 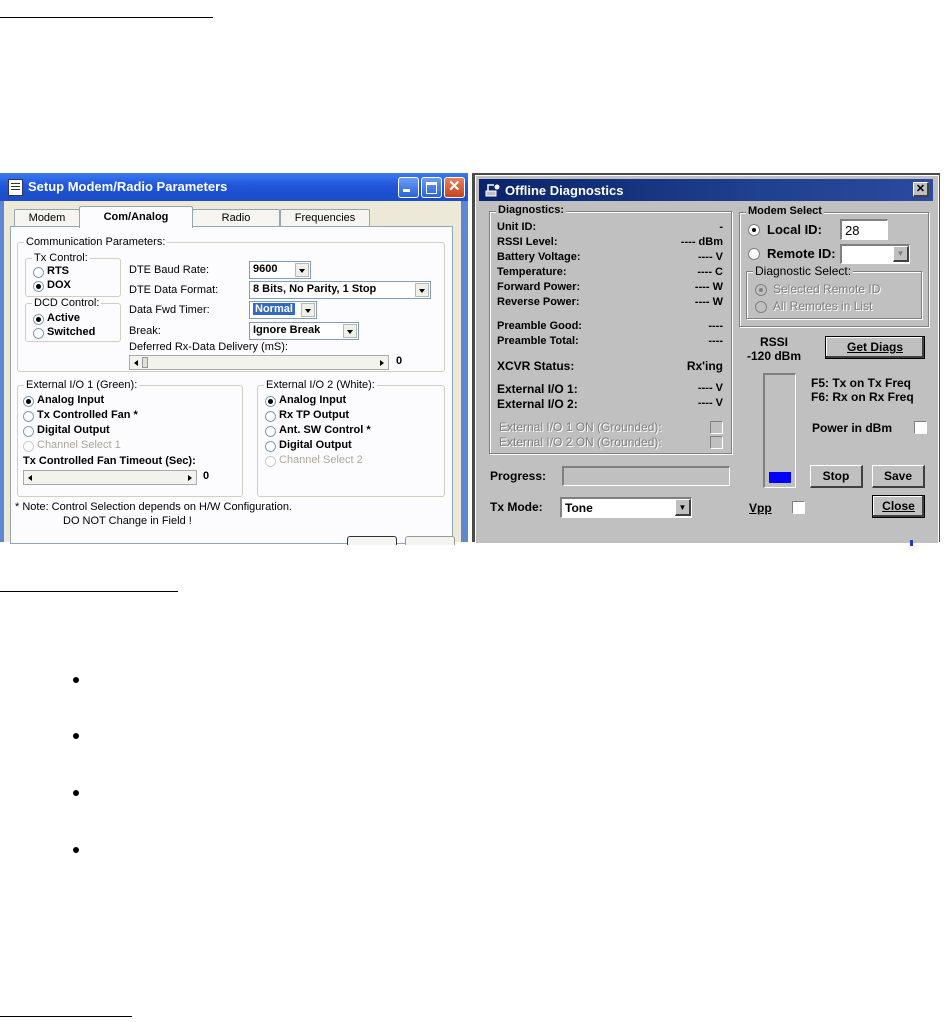 I want to click on diag-title-bar: Offline Diagnostics ✕, so click(x=706, y=190).